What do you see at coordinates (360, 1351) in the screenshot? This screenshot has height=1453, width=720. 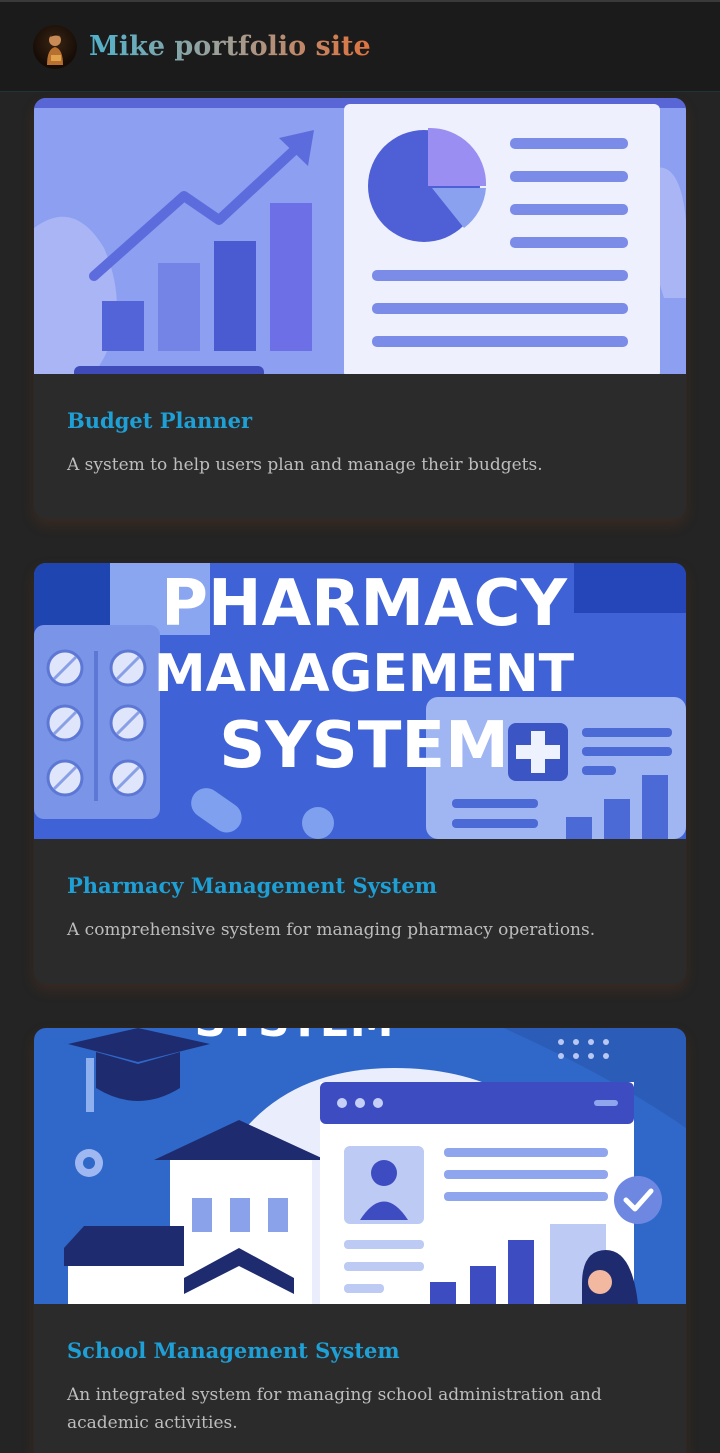 I see `project-title: School Management System` at bounding box center [360, 1351].